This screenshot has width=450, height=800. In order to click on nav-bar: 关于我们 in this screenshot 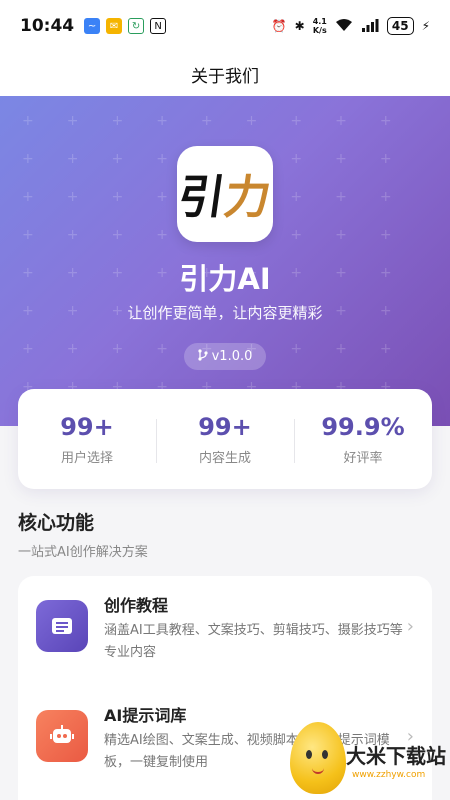, I will do `click(225, 74)`.